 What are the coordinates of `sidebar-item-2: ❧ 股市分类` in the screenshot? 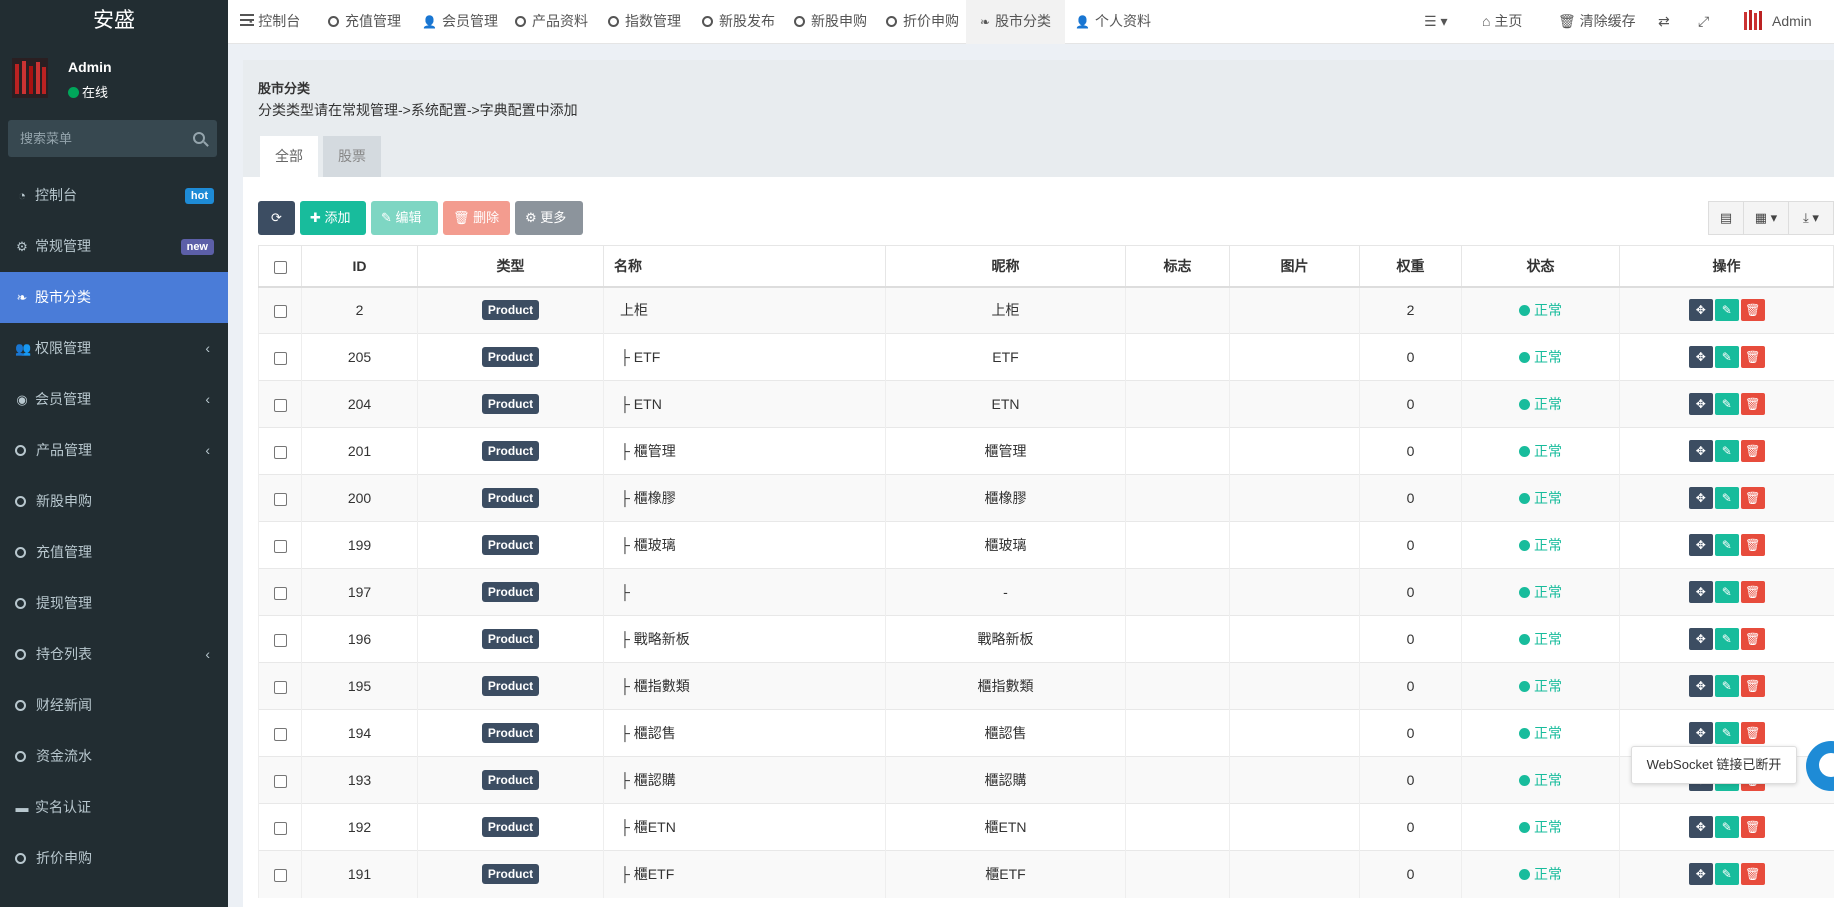 It's located at (114, 297).